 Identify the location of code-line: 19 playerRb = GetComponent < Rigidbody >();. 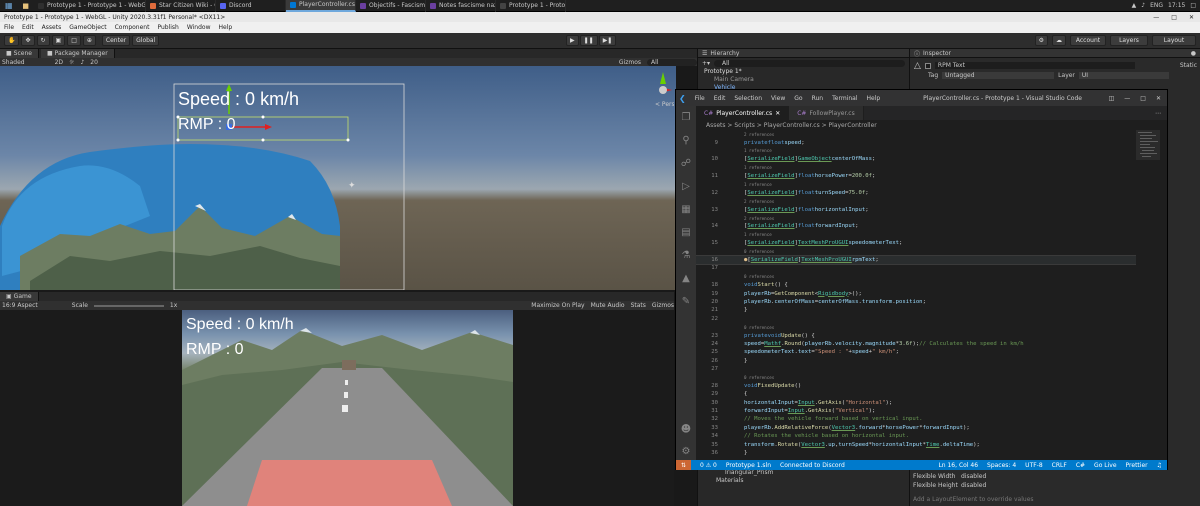
(916, 293).